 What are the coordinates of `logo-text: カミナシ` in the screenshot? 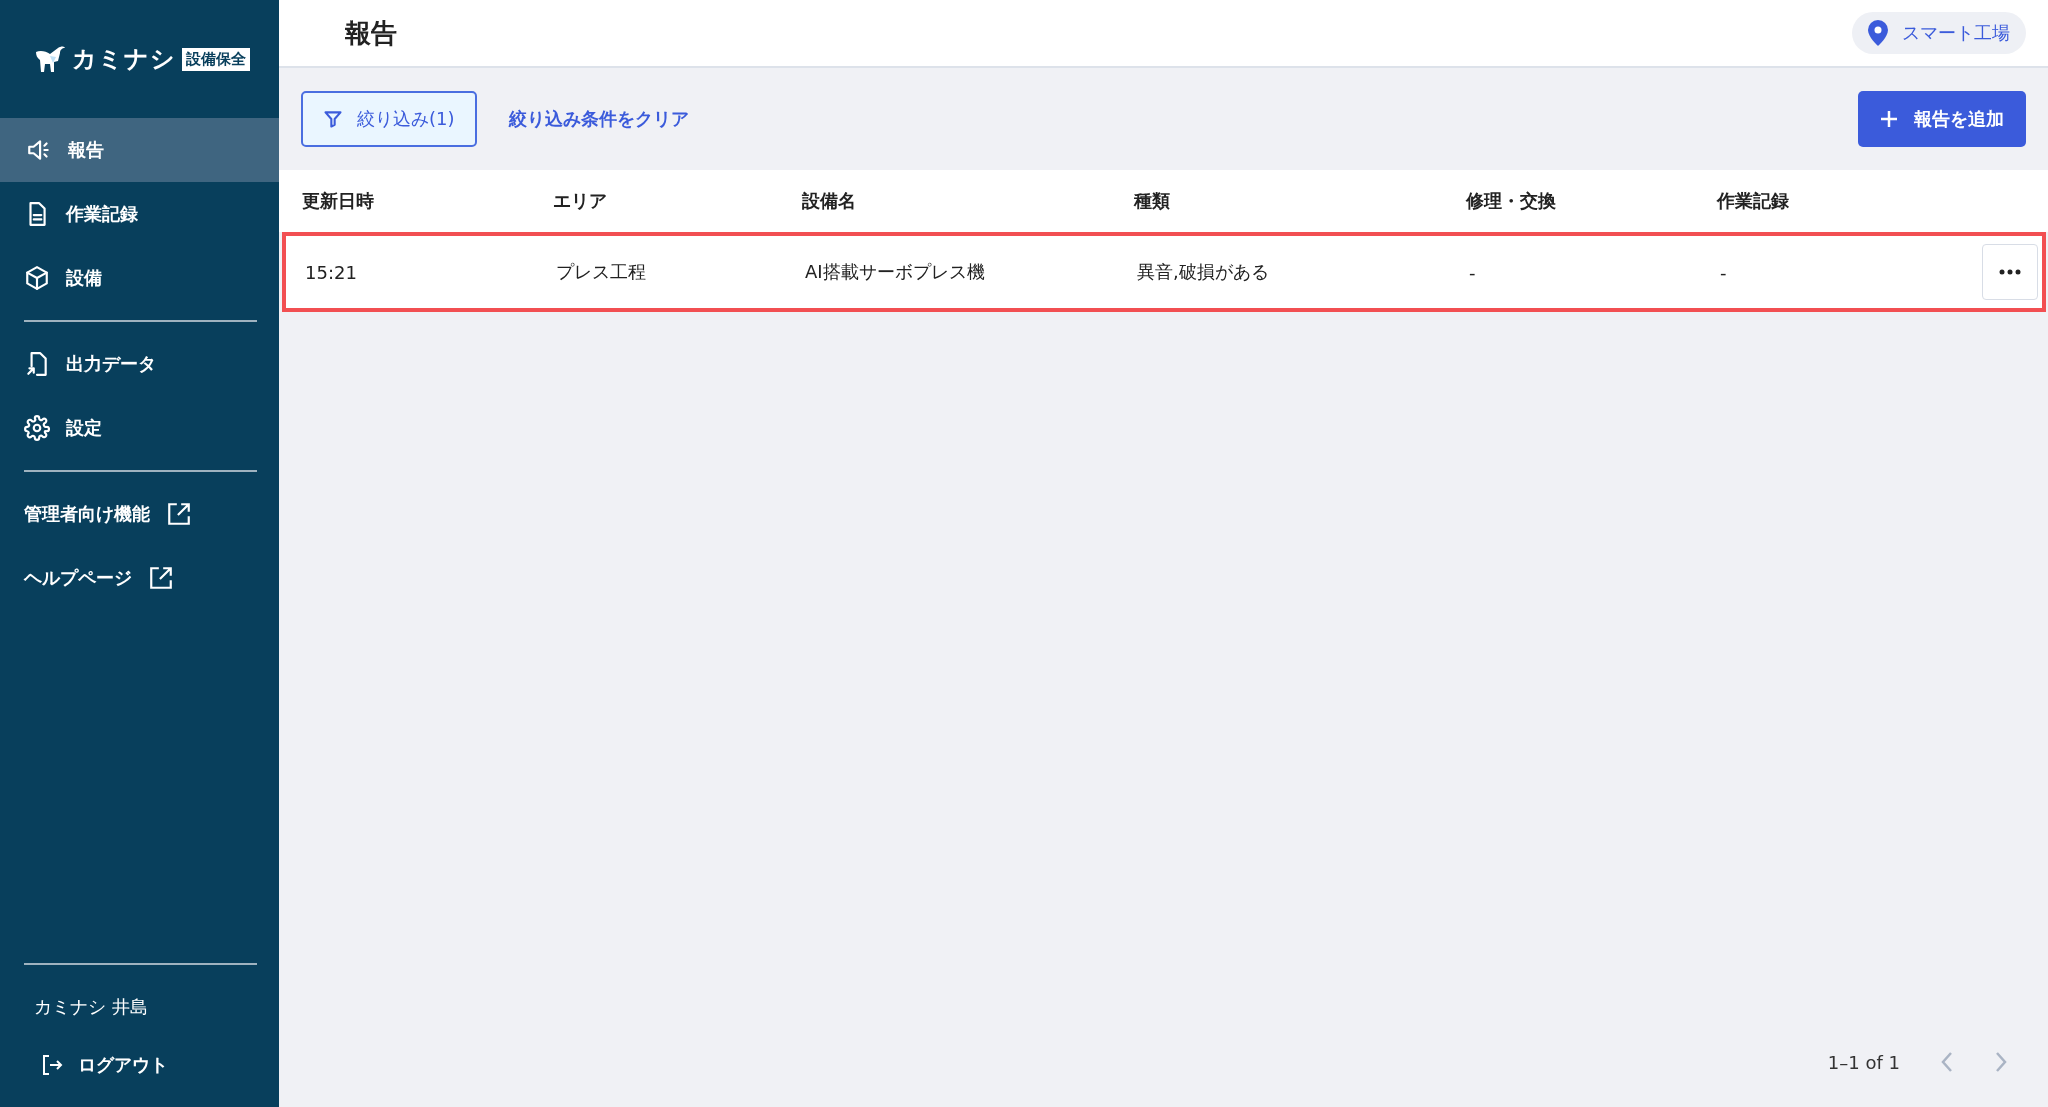 It's located at (124, 59).